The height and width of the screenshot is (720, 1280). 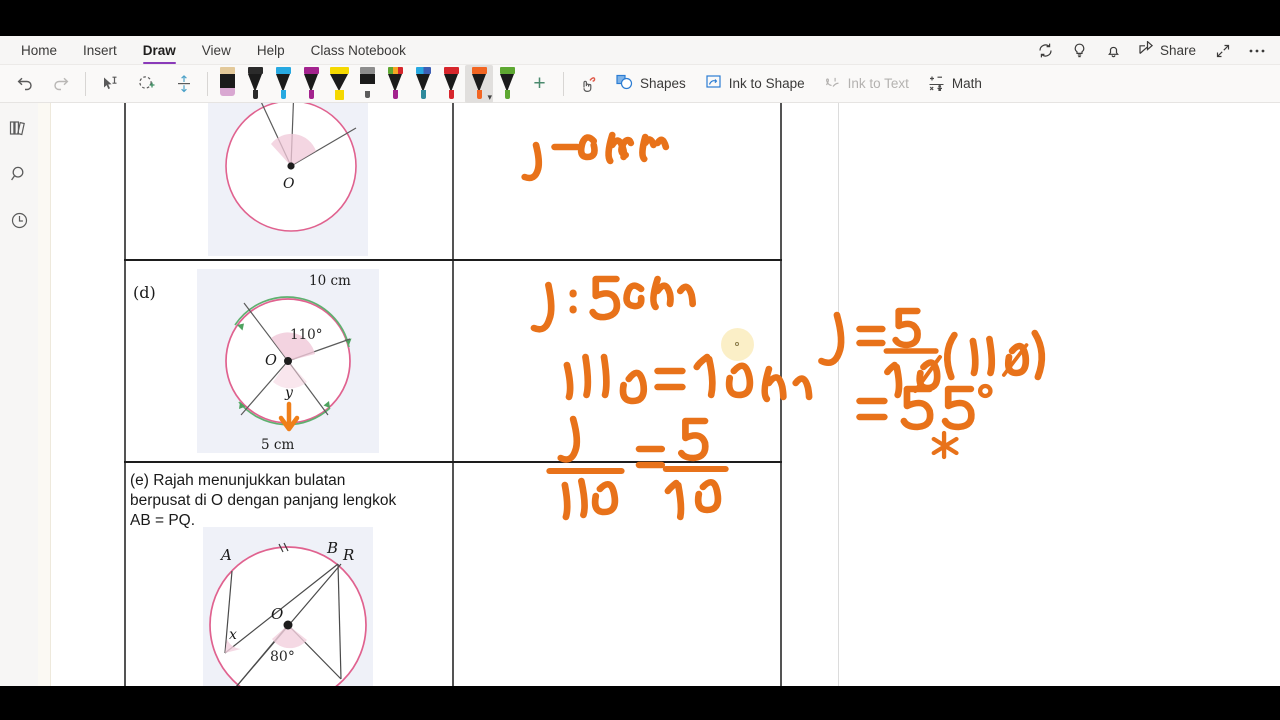 What do you see at coordinates (306, 335) in the screenshot?
I see `svg-text: 110°` at bounding box center [306, 335].